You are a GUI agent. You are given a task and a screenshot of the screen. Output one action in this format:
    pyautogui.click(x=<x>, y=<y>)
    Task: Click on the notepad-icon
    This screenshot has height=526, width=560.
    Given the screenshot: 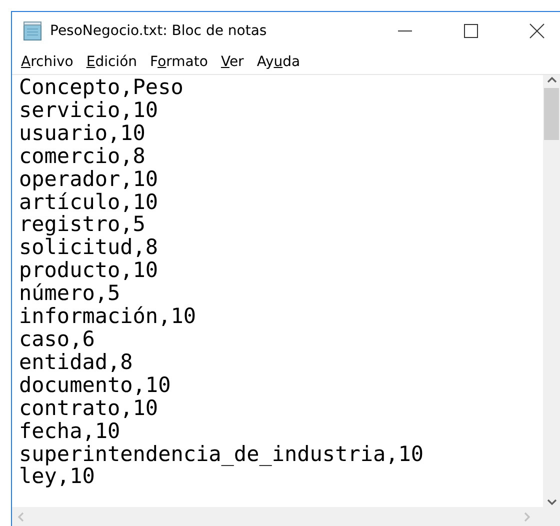 What is the action you would take?
    pyautogui.click(x=33, y=31)
    